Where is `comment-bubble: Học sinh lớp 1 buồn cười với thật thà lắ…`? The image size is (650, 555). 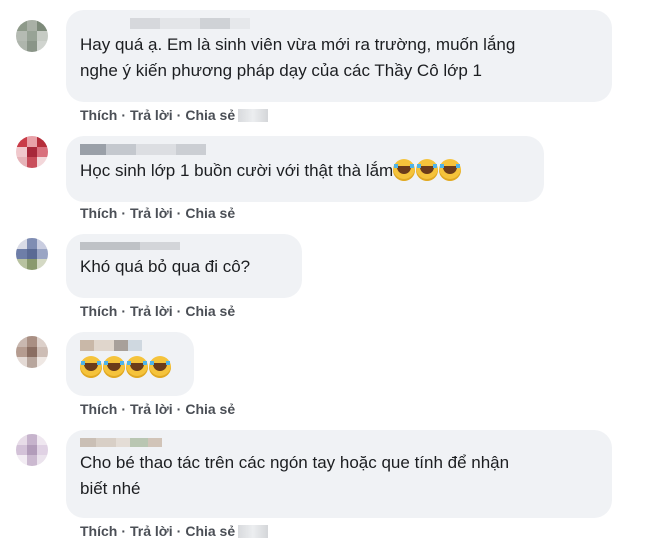
comment-bubble: Học sinh lớp 1 buồn cười với thật thà lắ… is located at coordinates (305, 169).